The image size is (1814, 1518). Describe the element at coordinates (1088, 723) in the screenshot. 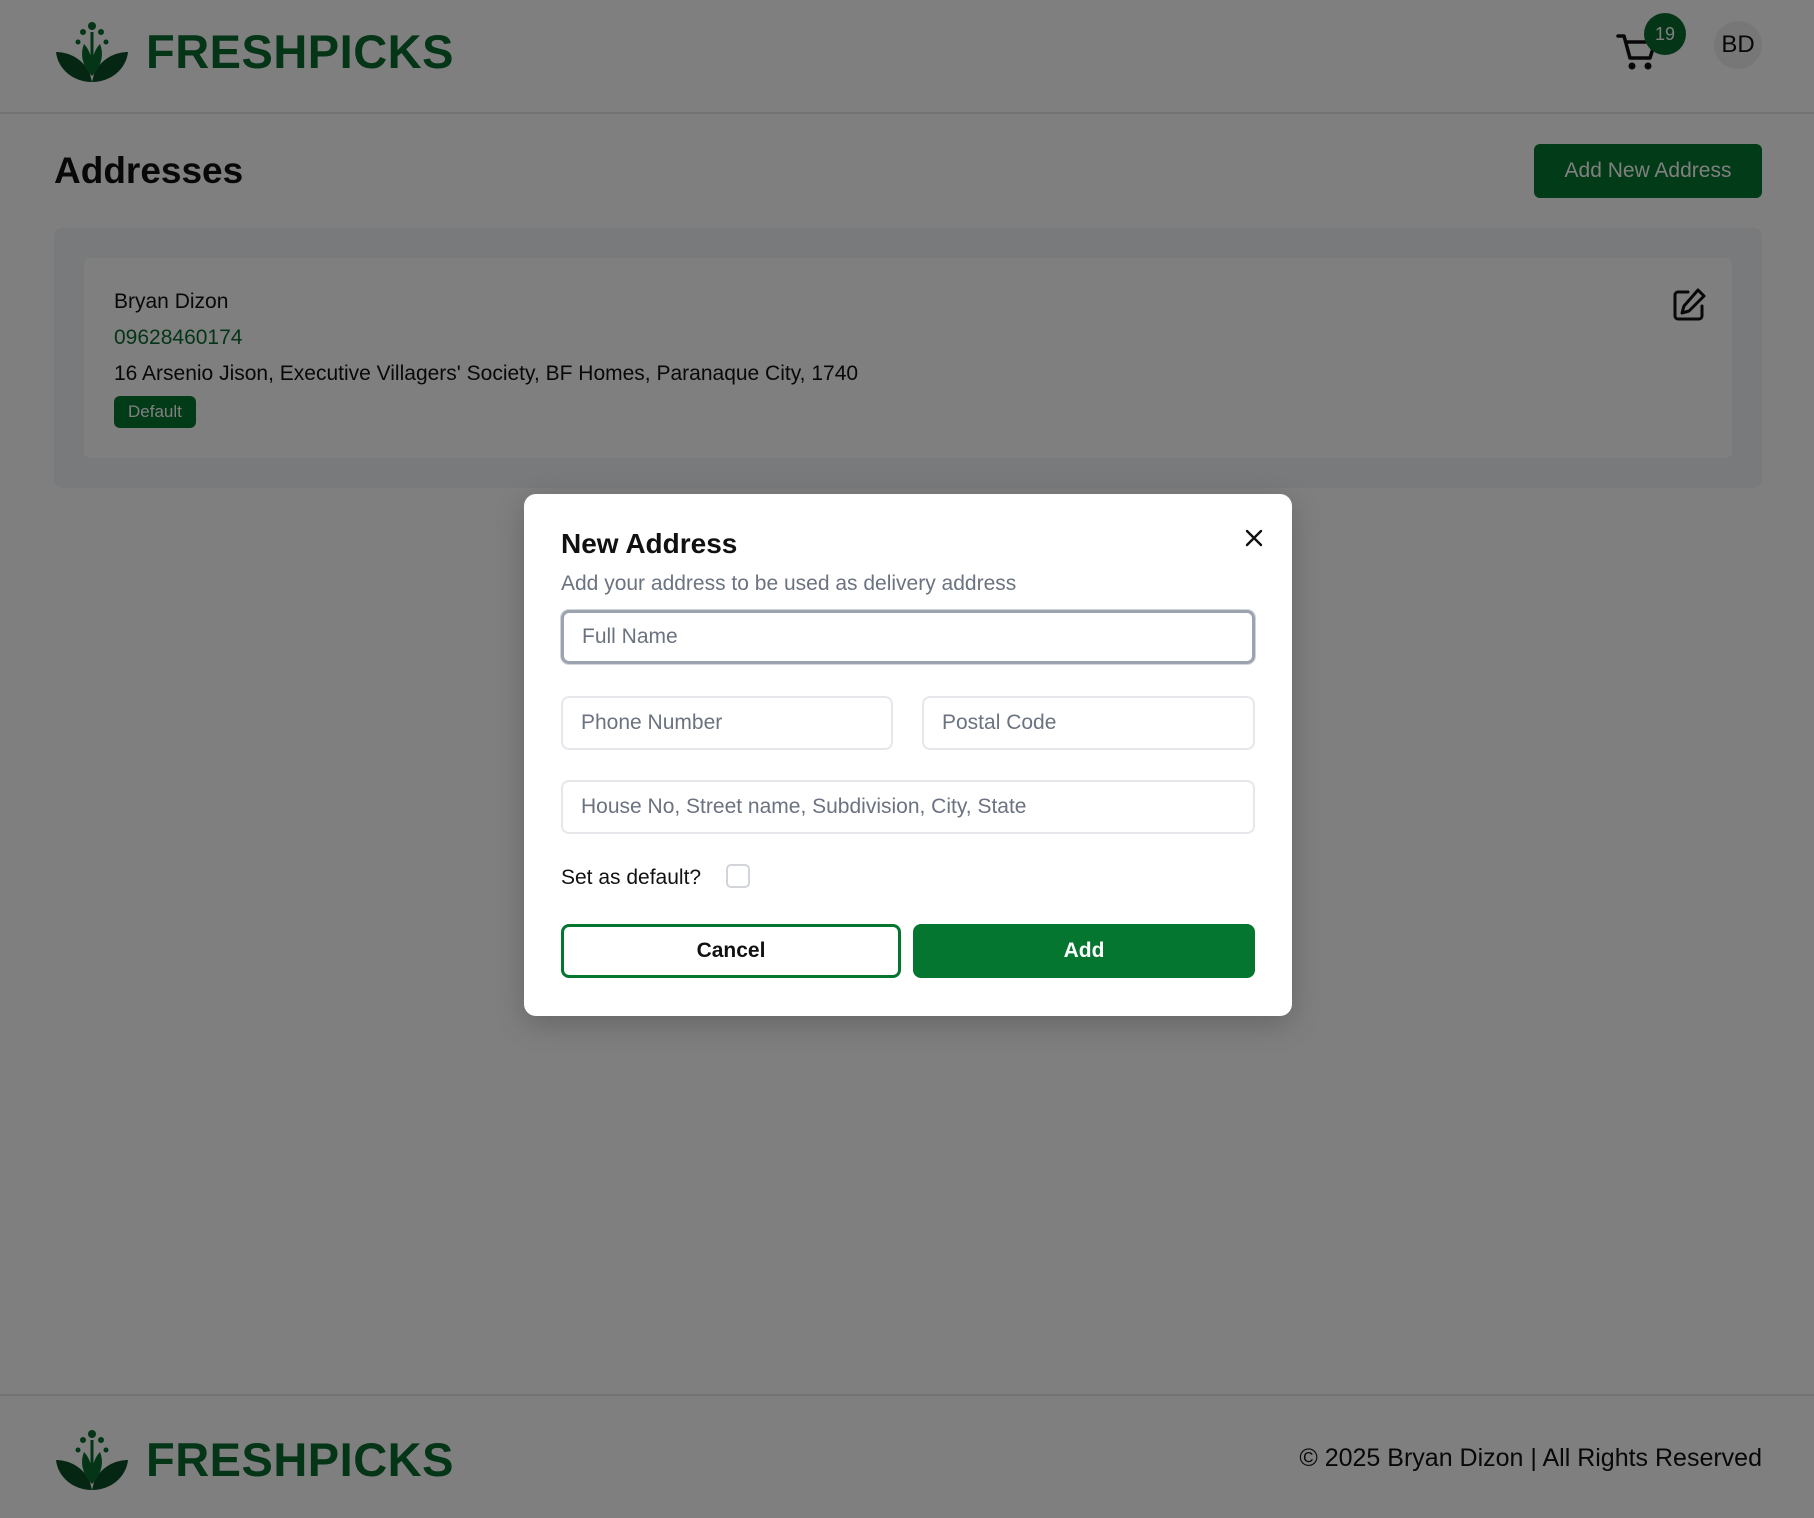

I see `postal-code-input` at that location.